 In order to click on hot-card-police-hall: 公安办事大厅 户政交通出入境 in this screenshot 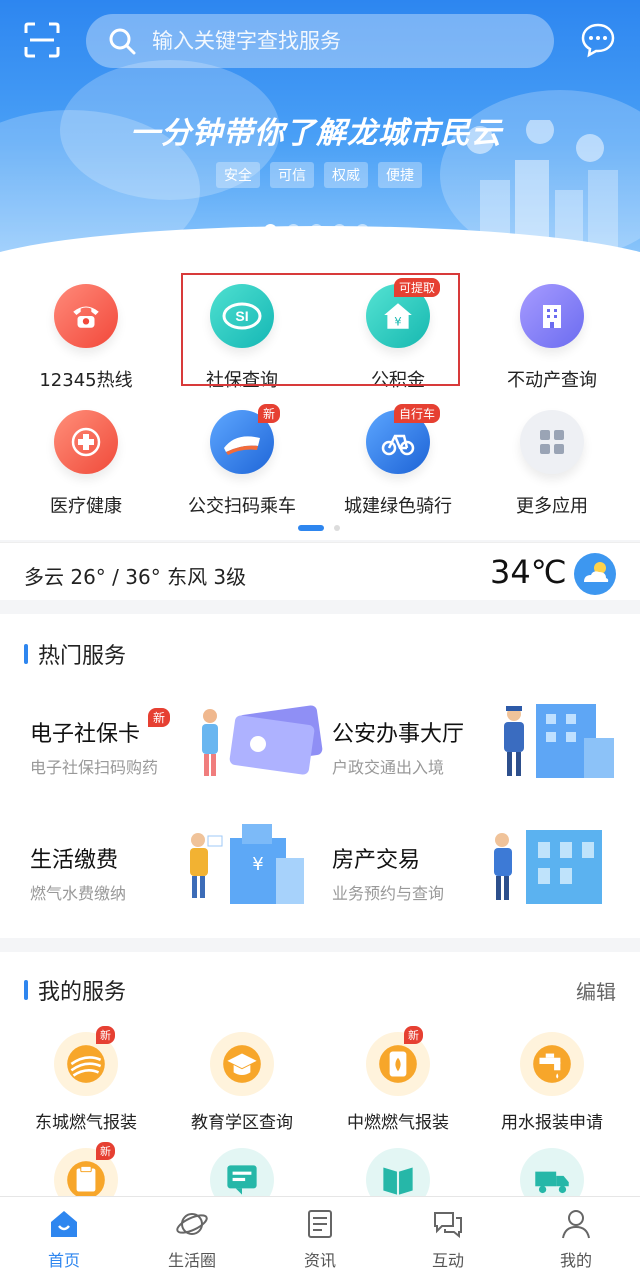, I will do `click(482, 757)`.